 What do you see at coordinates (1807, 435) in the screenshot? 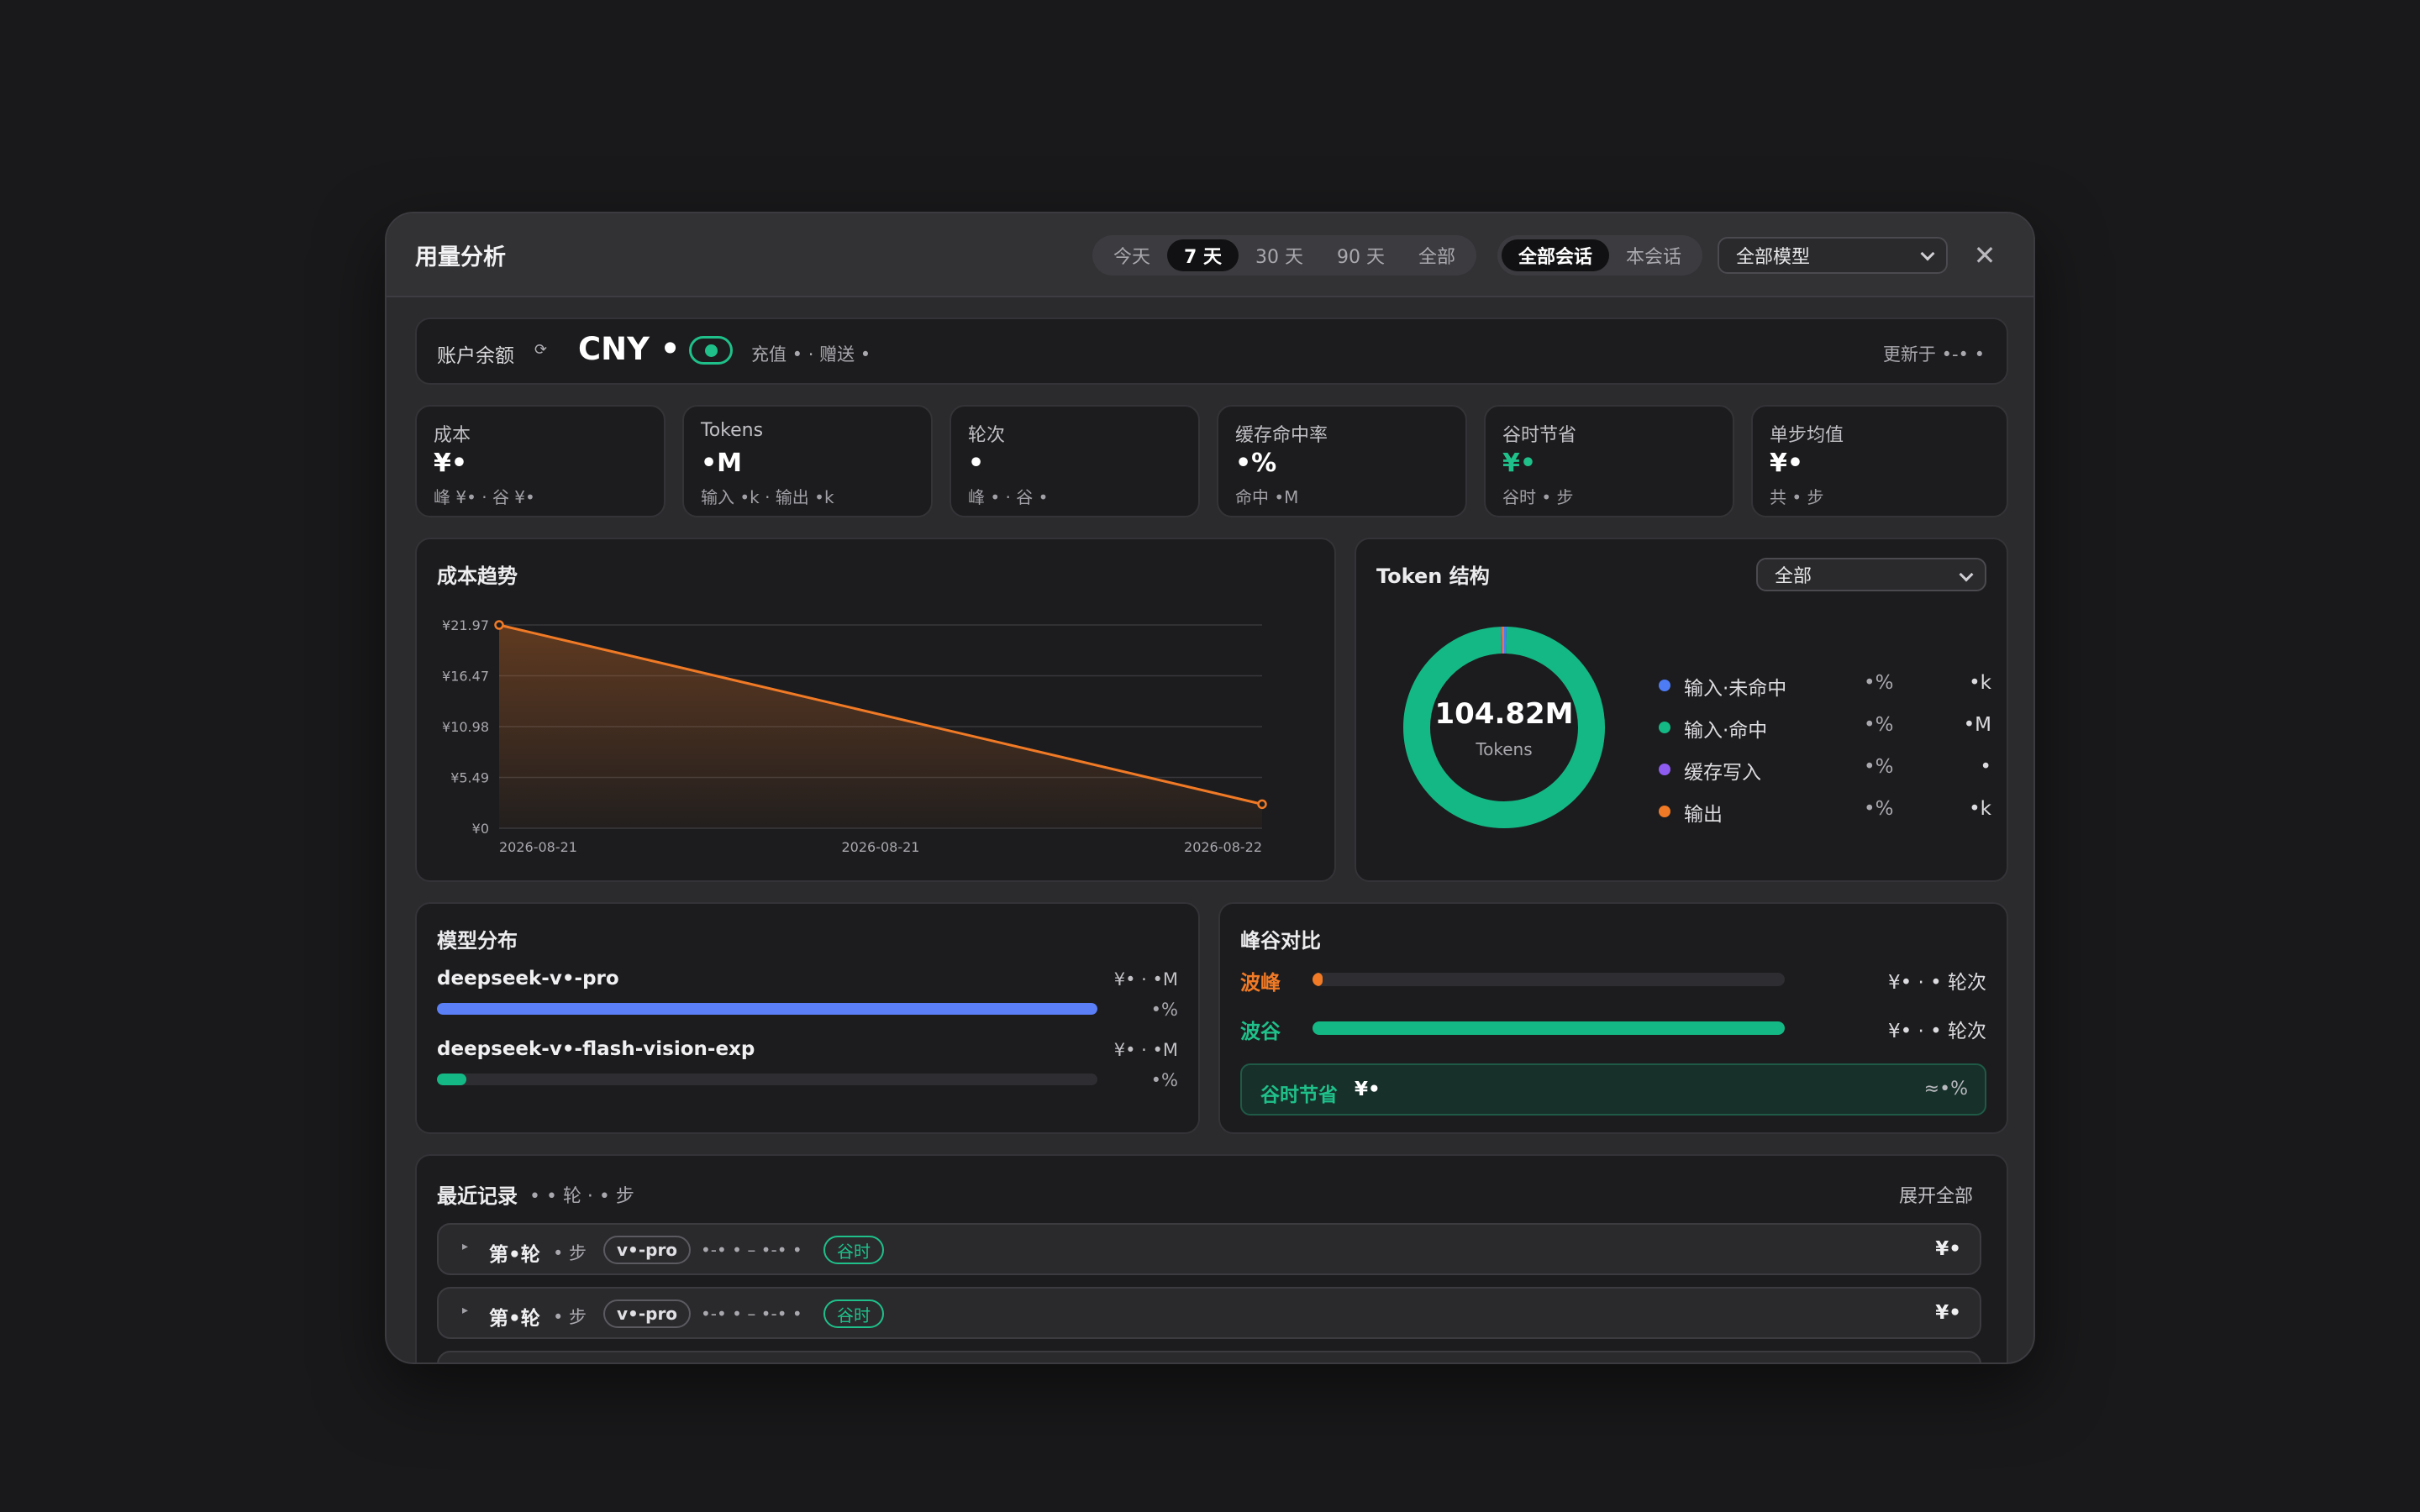
I see `stat-label: 单步均值` at bounding box center [1807, 435].